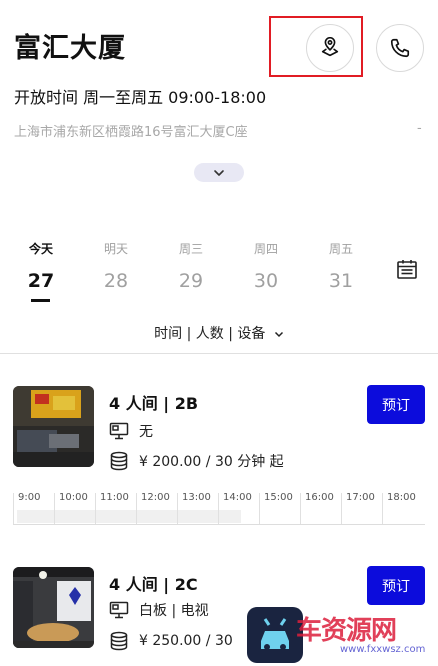  Describe the element at coordinates (219, 353) in the screenshot. I see `section-divider` at that location.